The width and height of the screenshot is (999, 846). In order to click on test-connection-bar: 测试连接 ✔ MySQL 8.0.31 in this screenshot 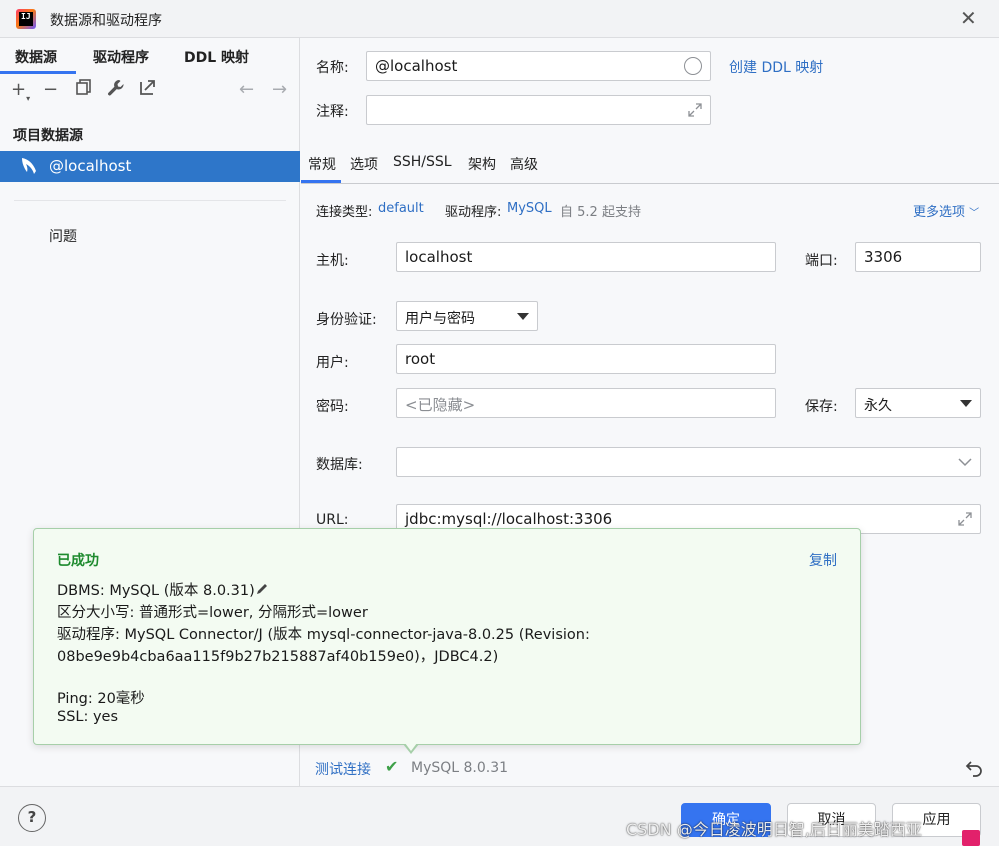, I will do `click(650, 769)`.